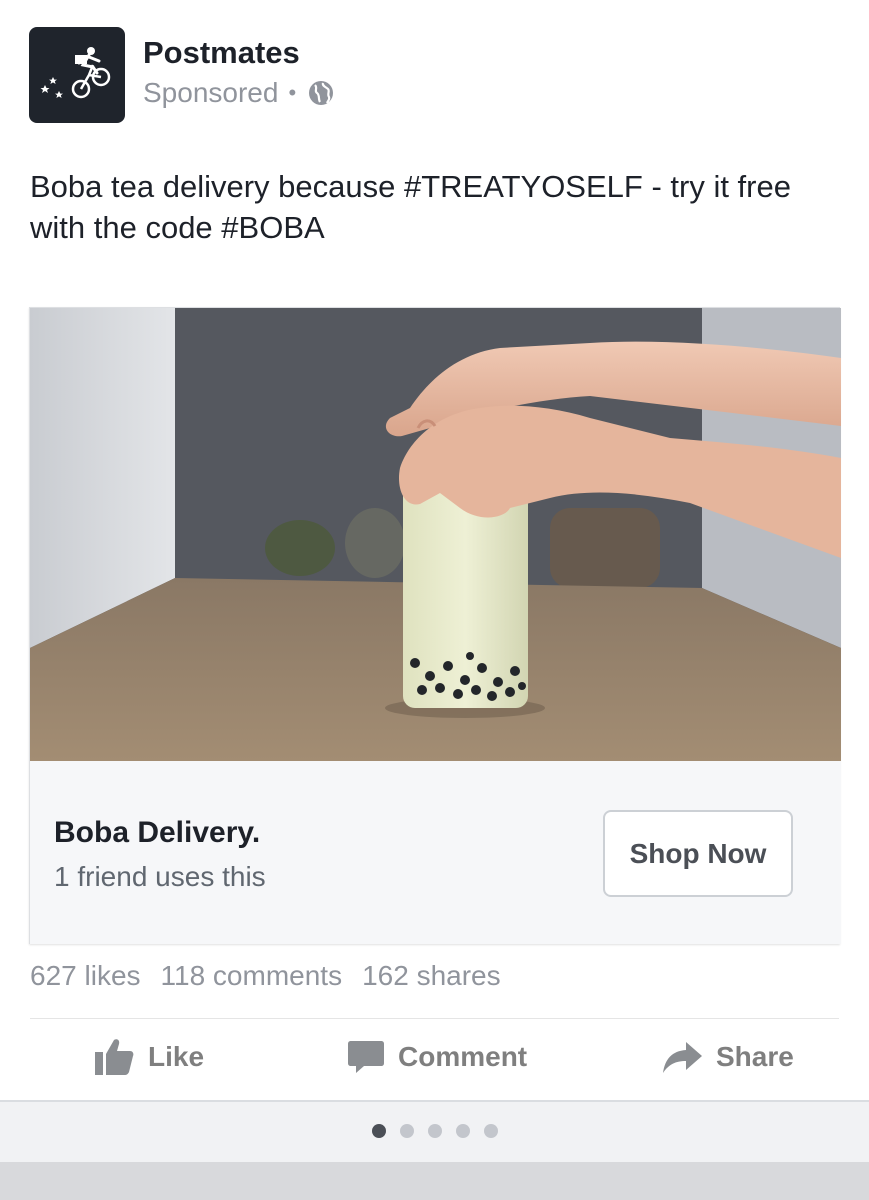 The width and height of the screenshot is (869, 1200). I want to click on thumbs-up-icon, so click(114, 1057).